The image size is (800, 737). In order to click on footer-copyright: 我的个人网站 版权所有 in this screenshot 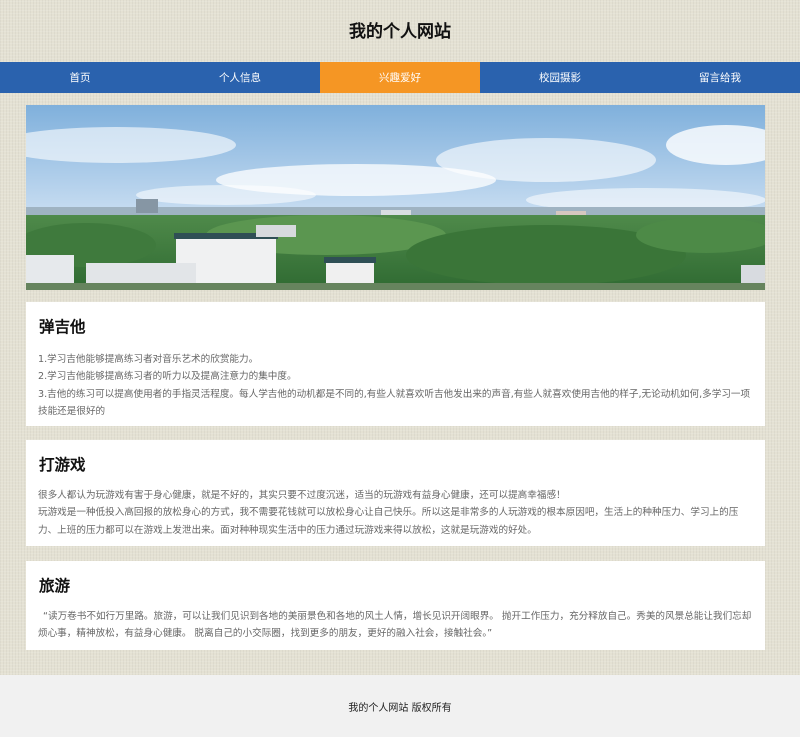, I will do `click(400, 708)`.